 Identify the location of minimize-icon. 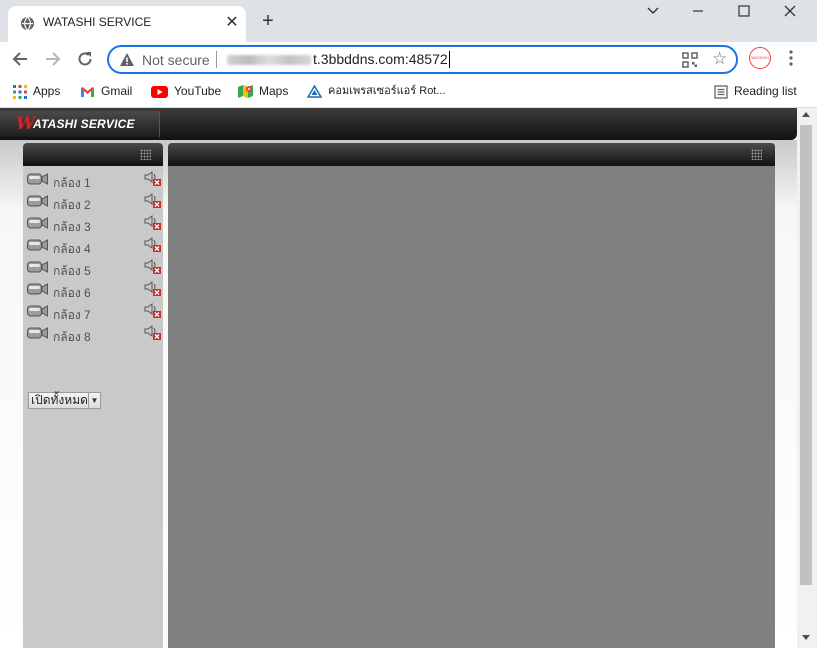
(698, 13).